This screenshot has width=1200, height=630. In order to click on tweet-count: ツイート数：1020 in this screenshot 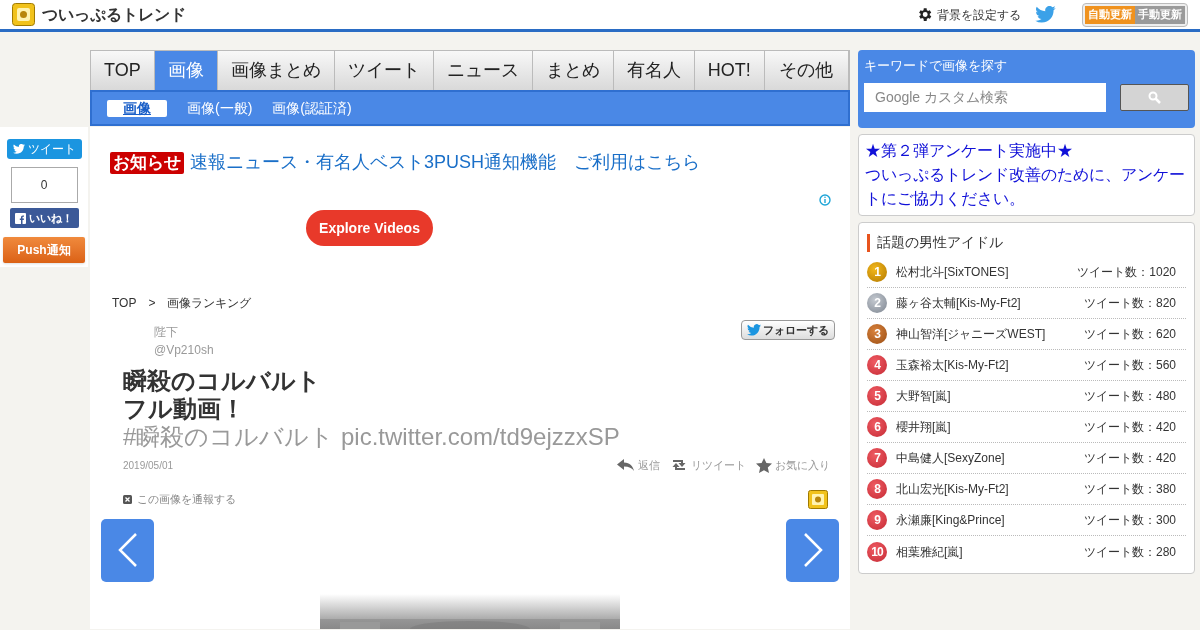, I will do `click(1126, 272)`.